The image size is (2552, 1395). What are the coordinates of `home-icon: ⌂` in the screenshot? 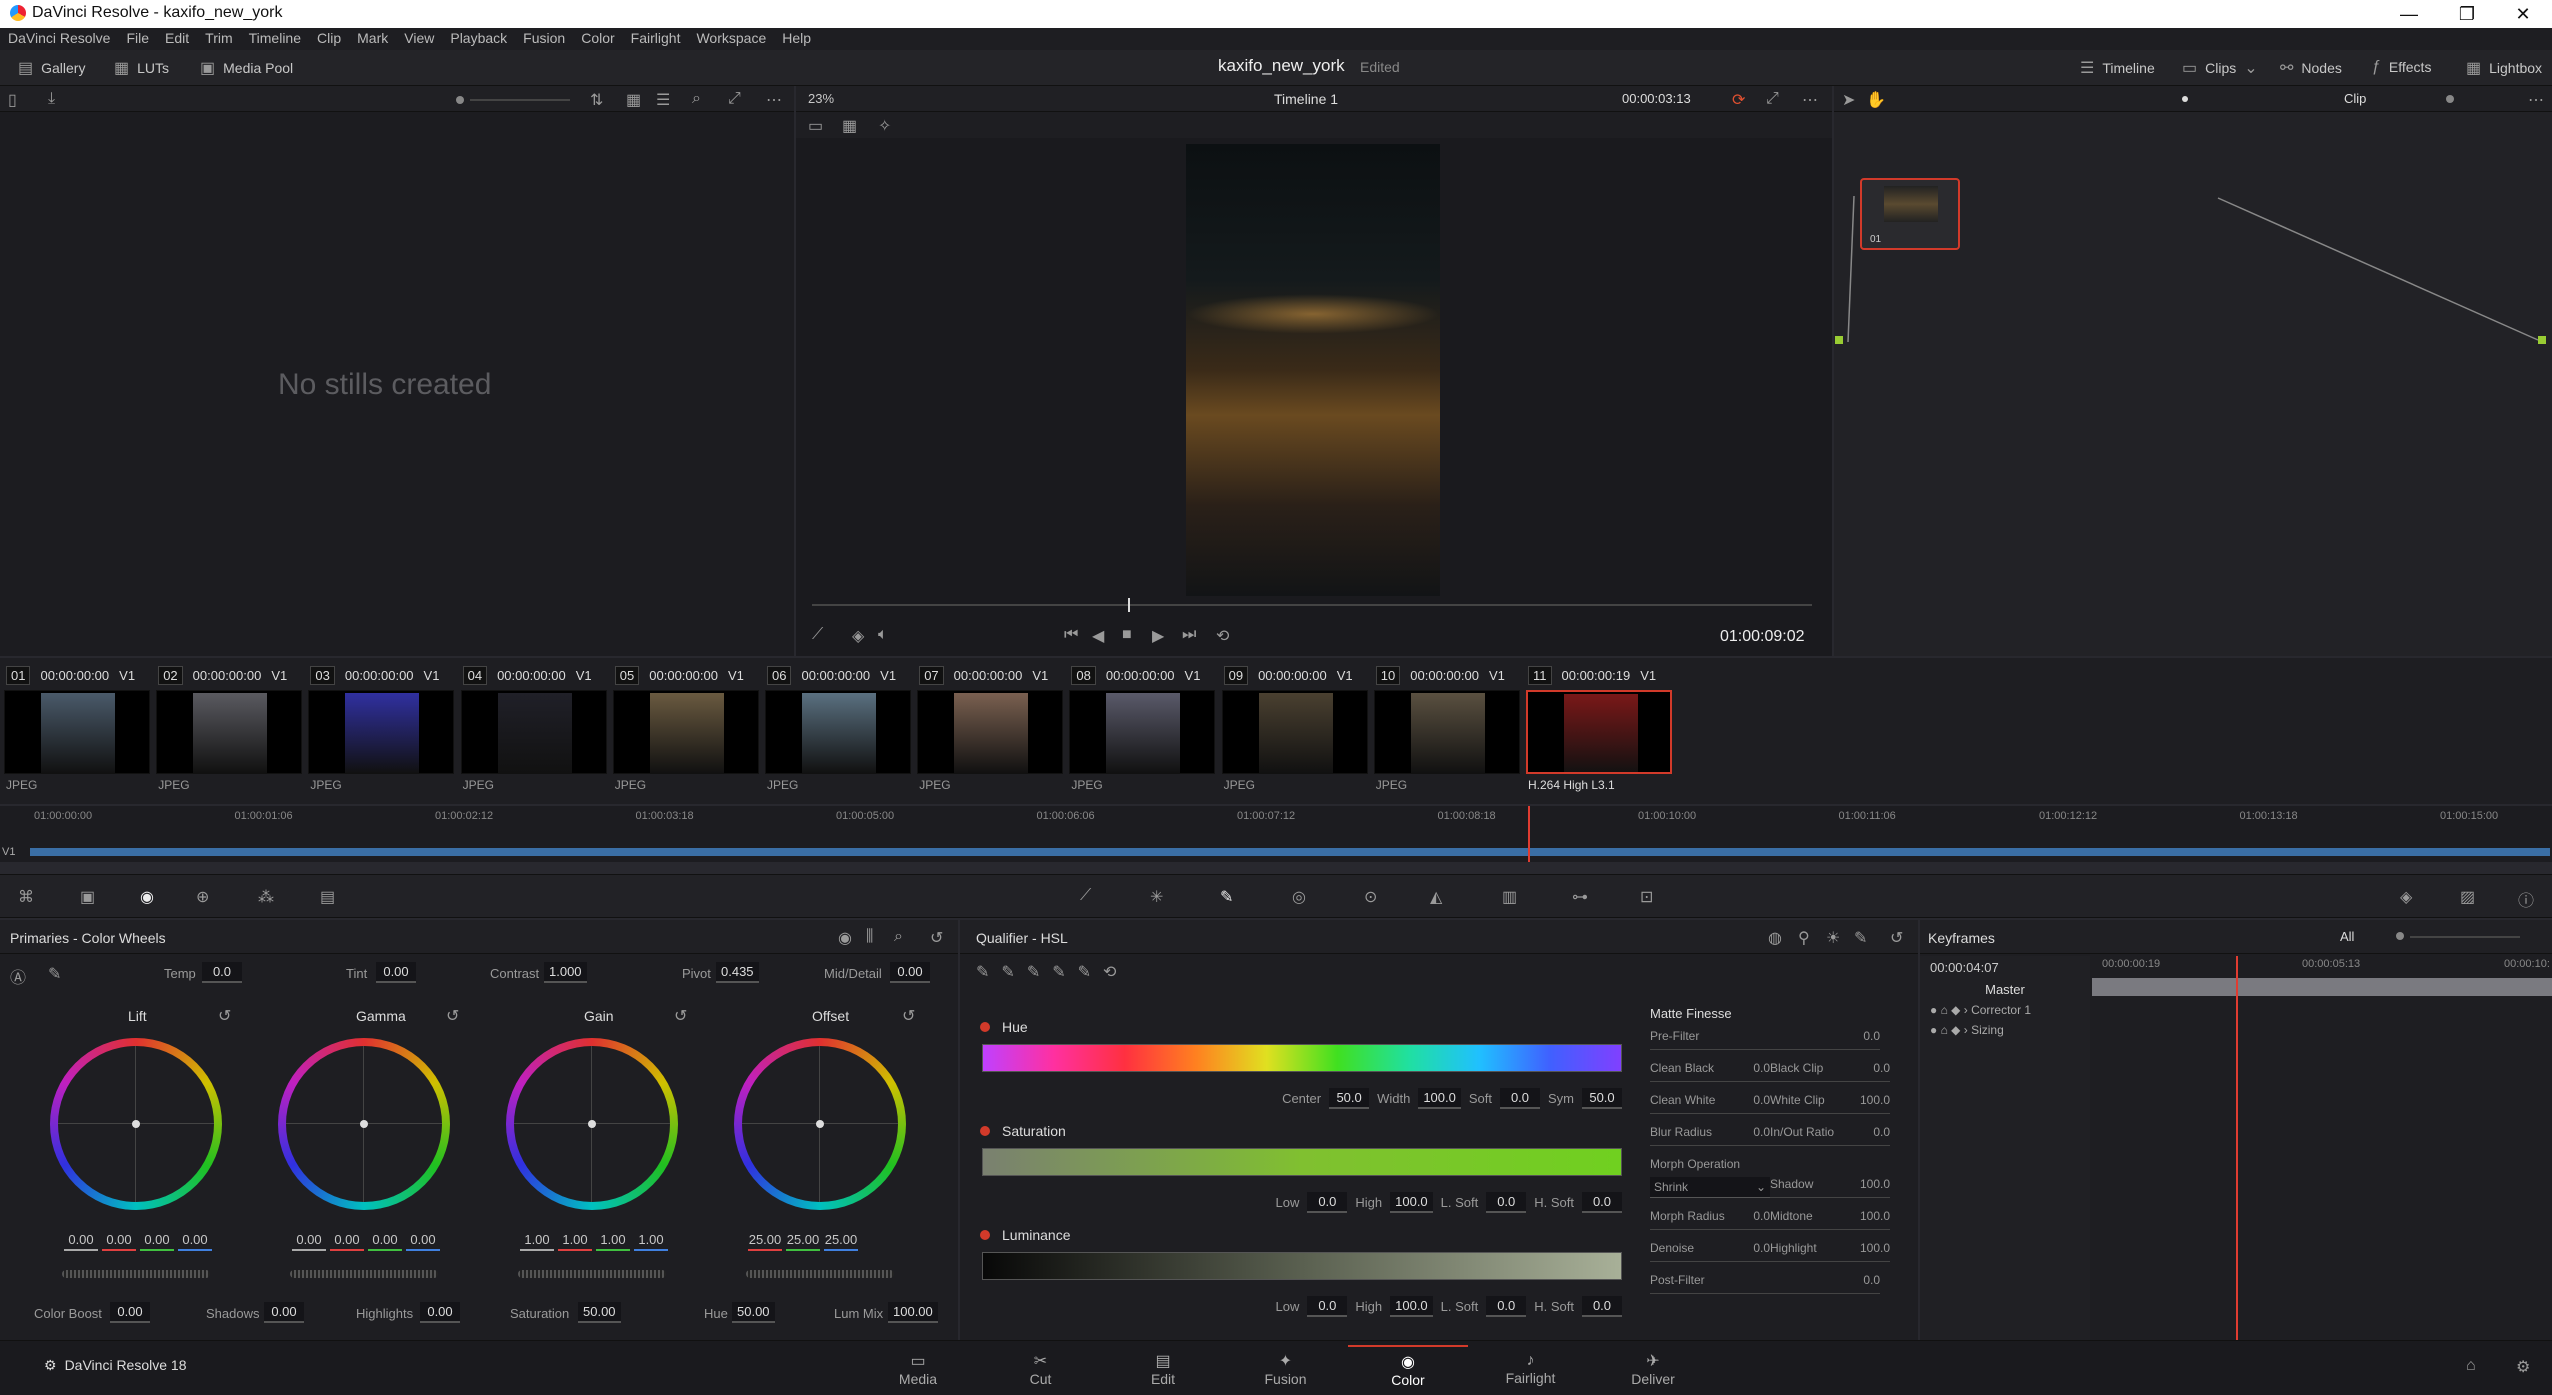 It's located at (2471, 1366).